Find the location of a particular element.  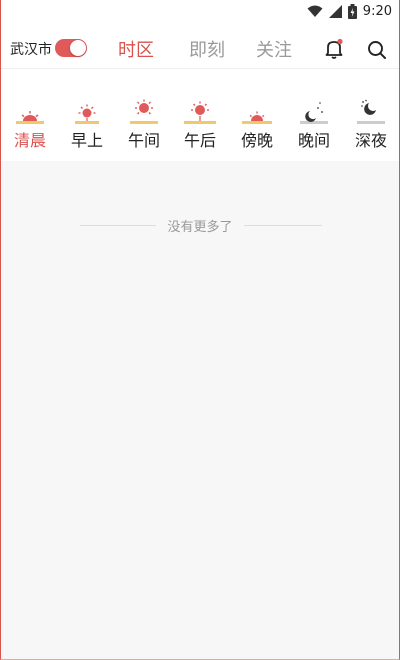

sunset-icon is located at coordinates (257, 117).